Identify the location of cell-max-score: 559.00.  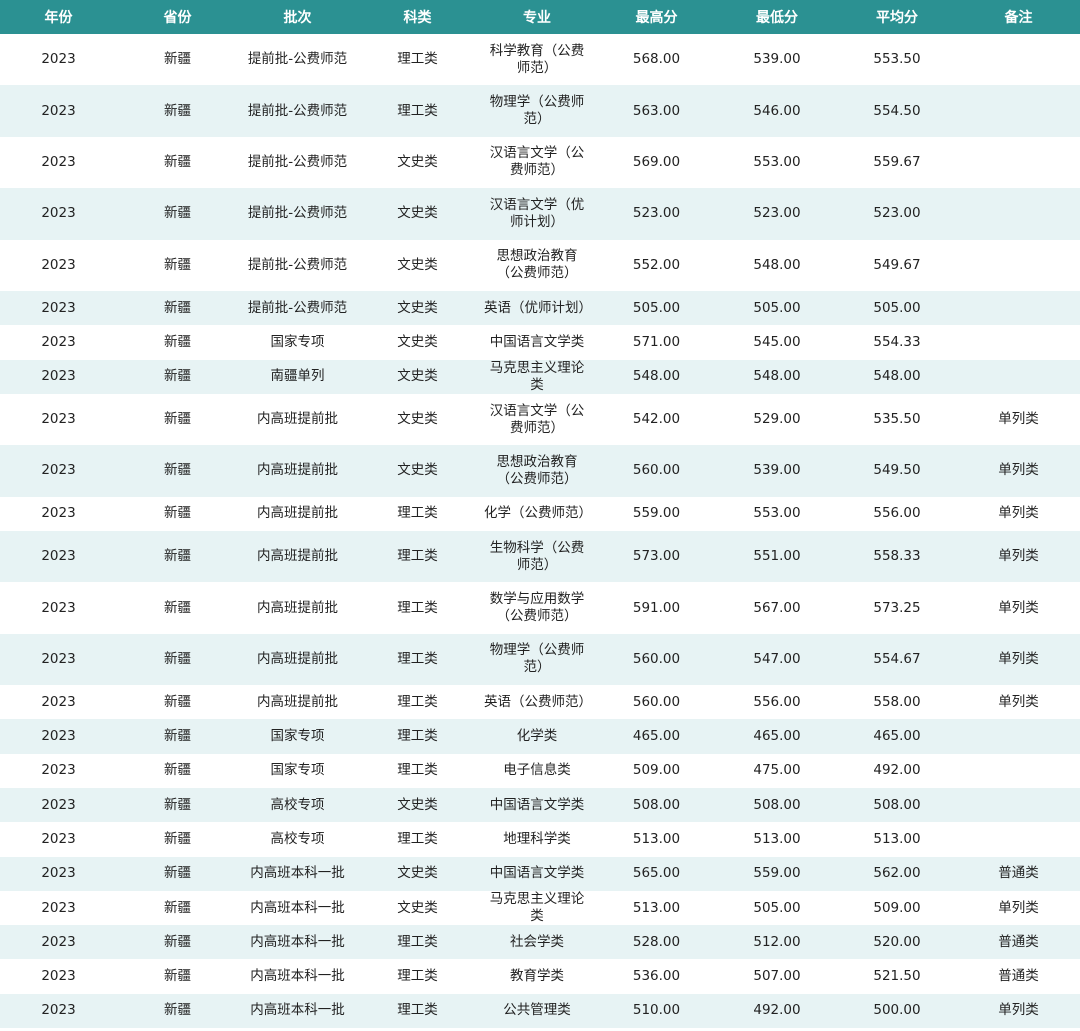
(656, 513).